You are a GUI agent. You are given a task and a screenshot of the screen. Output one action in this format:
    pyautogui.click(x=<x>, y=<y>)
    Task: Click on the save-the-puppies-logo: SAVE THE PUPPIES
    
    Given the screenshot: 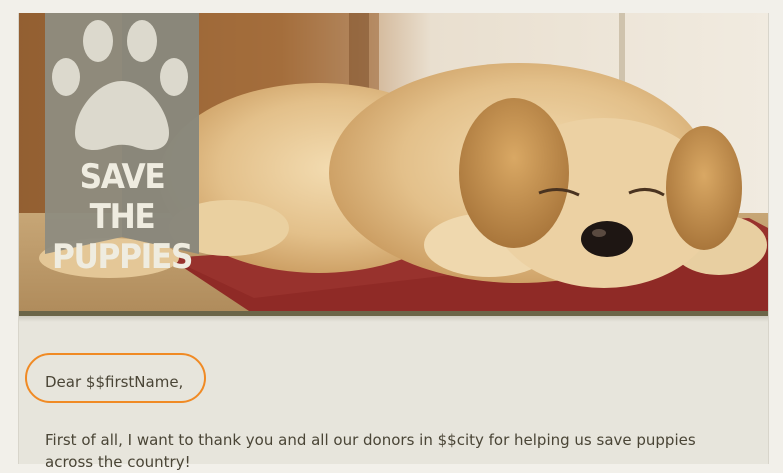 What is the action you would take?
    pyautogui.click(x=122, y=145)
    